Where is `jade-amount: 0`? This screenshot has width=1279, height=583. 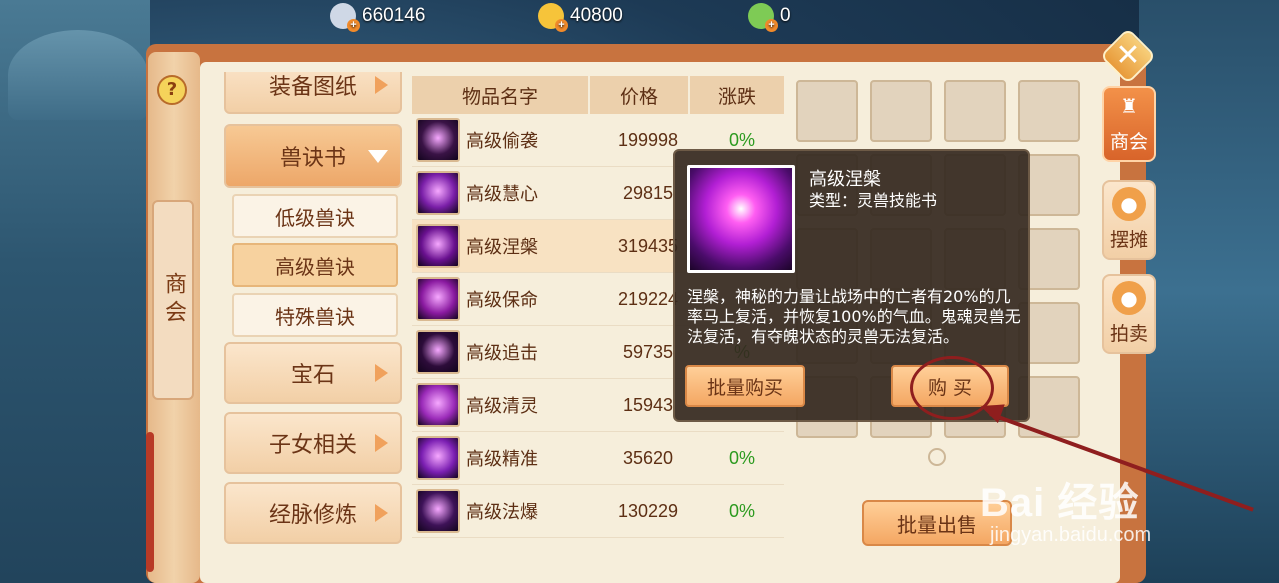 jade-amount: 0 is located at coordinates (785, 15).